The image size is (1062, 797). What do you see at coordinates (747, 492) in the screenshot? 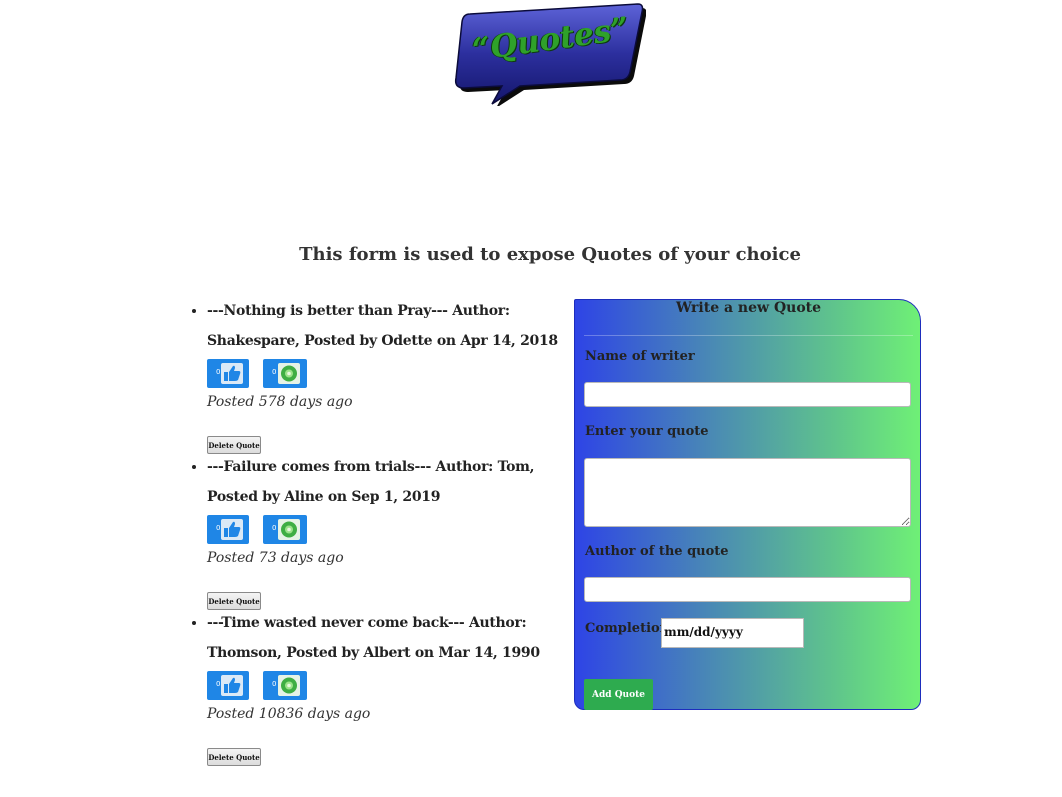
I see `quote-textarea` at bounding box center [747, 492].